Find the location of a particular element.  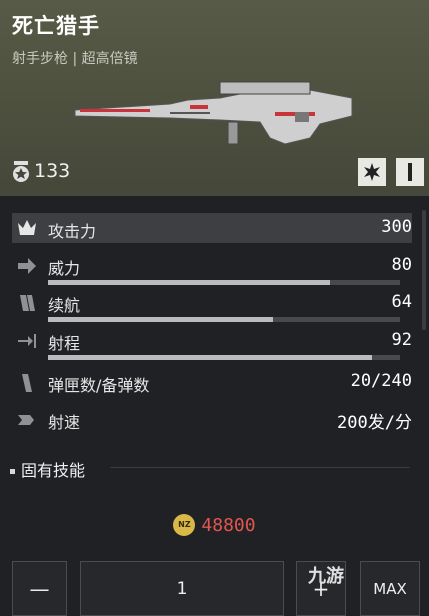

burst-icon is located at coordinates (372, 172).